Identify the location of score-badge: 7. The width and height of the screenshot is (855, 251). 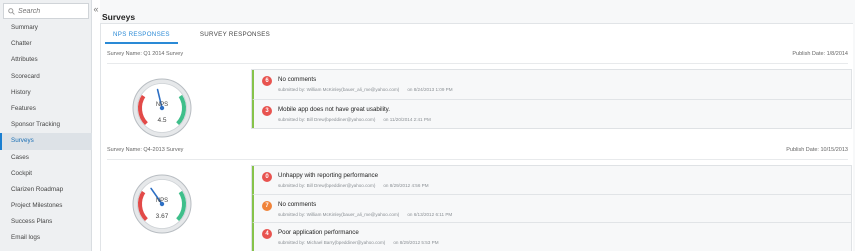
(267, 206).